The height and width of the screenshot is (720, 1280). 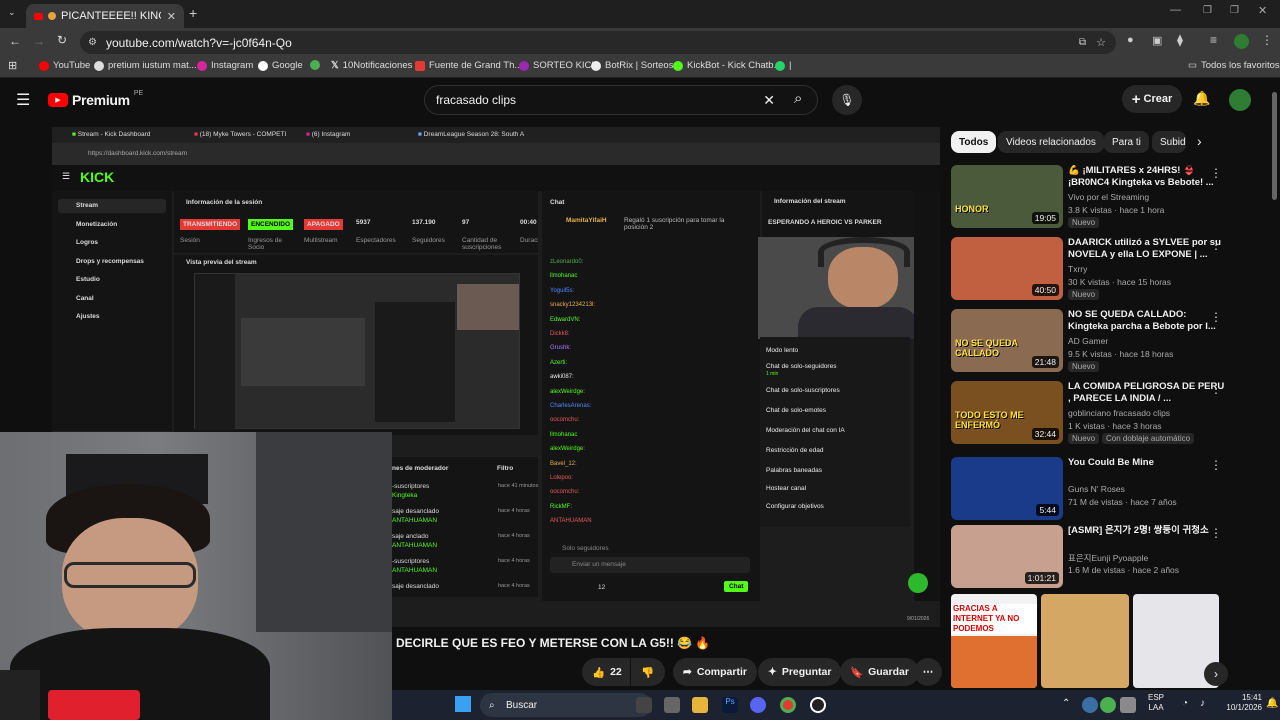 I want to click on hamburger-menu-icon: ☰, so click(x=23, y=100).